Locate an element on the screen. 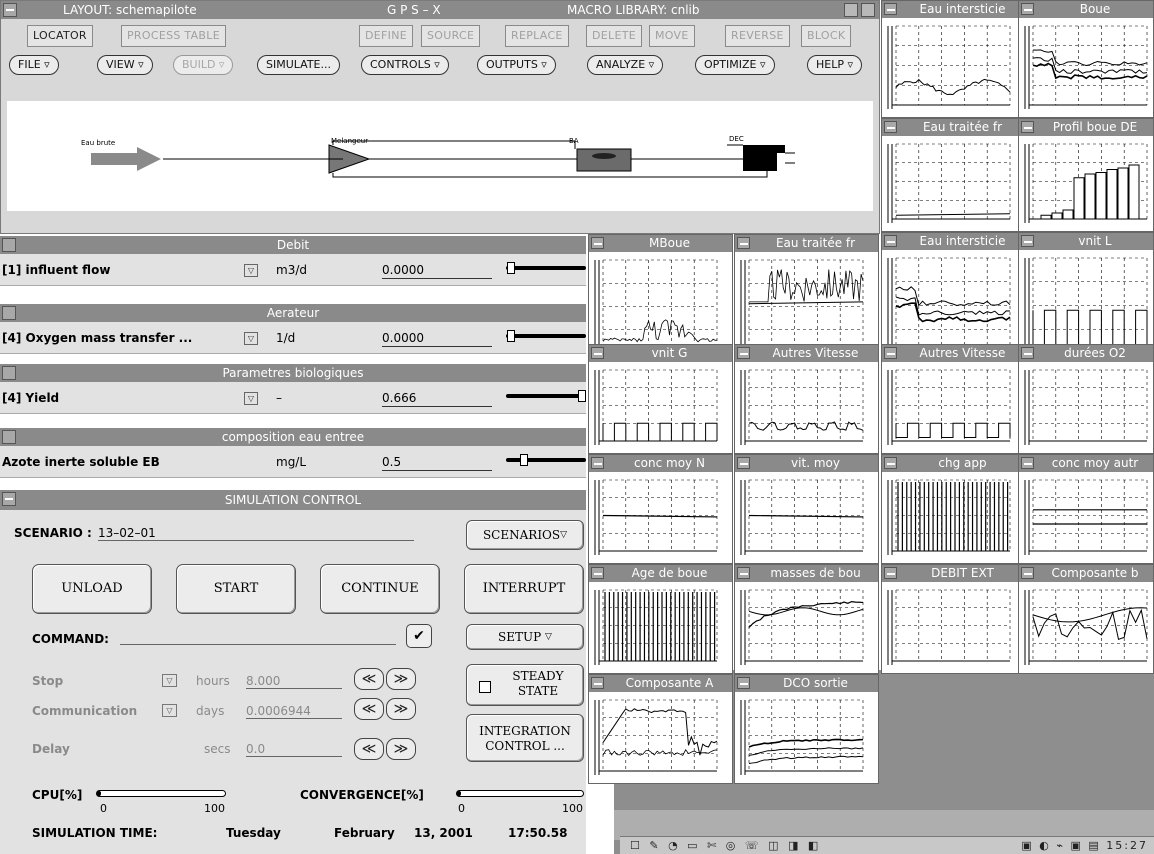 The image size is (1154, 854). plot-window: Composante A is located at coordinates (660, 729).